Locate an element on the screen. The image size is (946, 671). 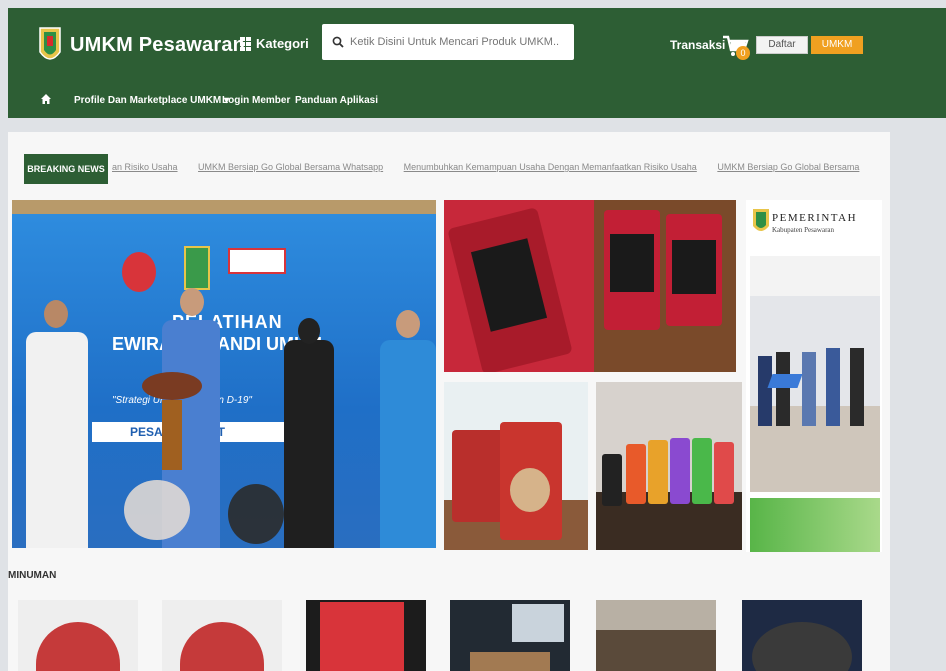
search-box is located at coordinates (448, 42).